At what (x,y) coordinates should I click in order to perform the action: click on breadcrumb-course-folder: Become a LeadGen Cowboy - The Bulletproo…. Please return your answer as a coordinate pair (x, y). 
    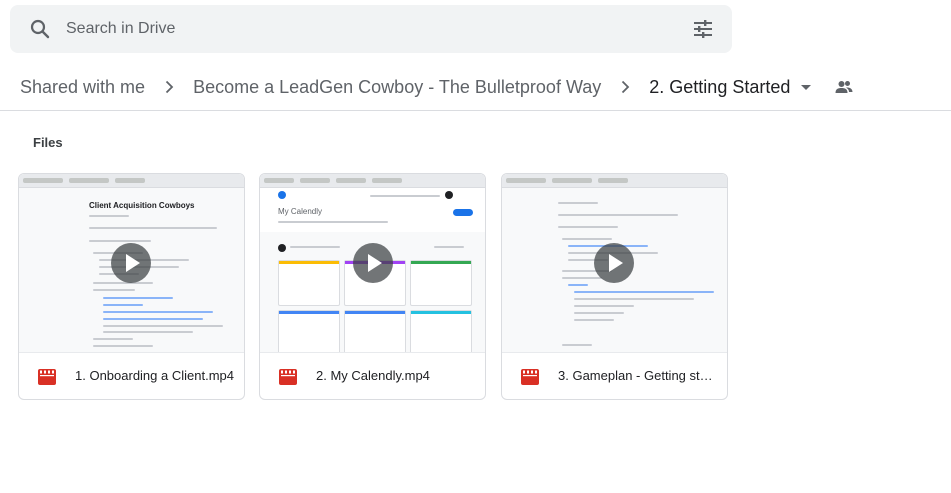
    Looking at the image, I should click on (397, 87).